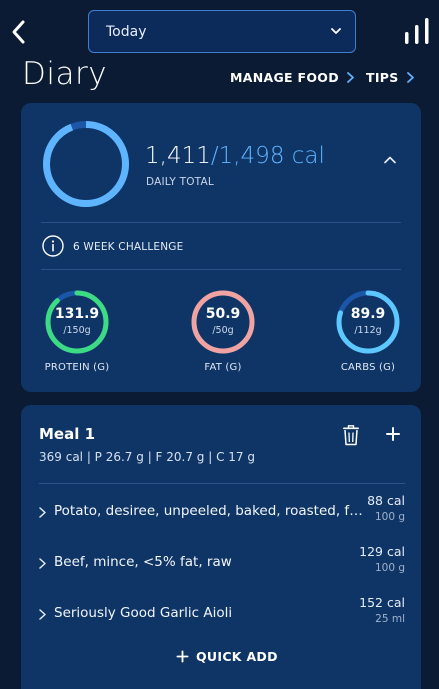 Image resolution: width=439 pixels, height=689 pixels. I want to click on food-item: Beef, mince, <5% fat, raw 129 cal 100 g, so click(222, 564).